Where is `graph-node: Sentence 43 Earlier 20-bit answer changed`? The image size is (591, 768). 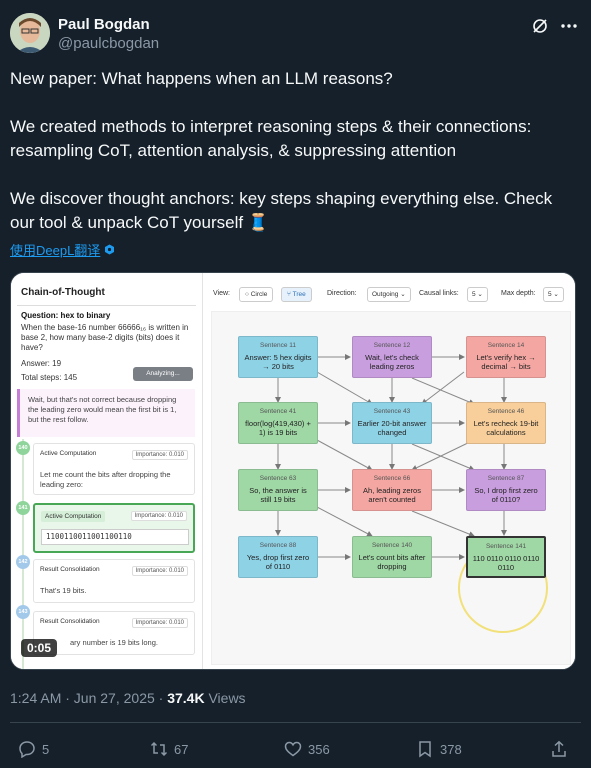
graph-node: Sentence 43 Earlier 20-bit answer changed is located at coordinates (392, 423).